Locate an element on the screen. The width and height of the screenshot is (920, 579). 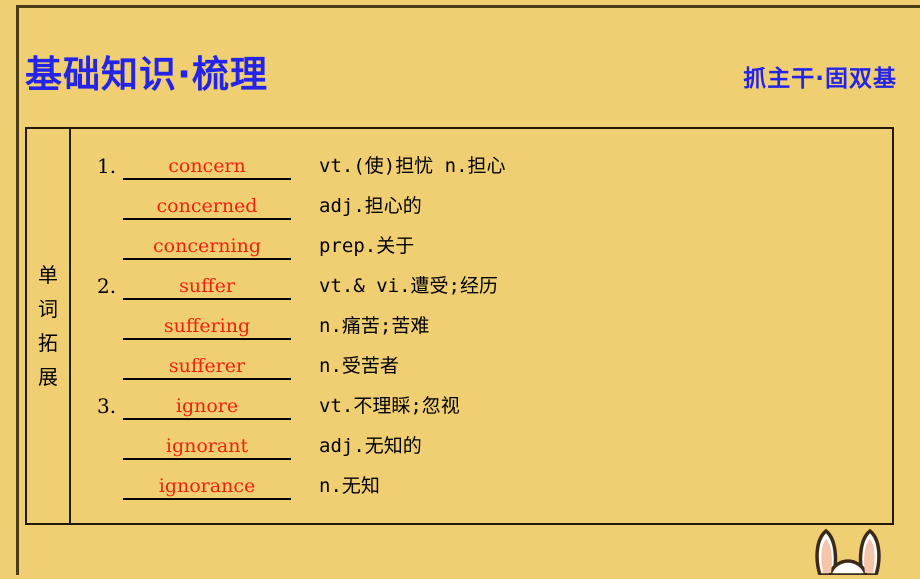
answer-blank: ignore is located at coordinates (207, 407).